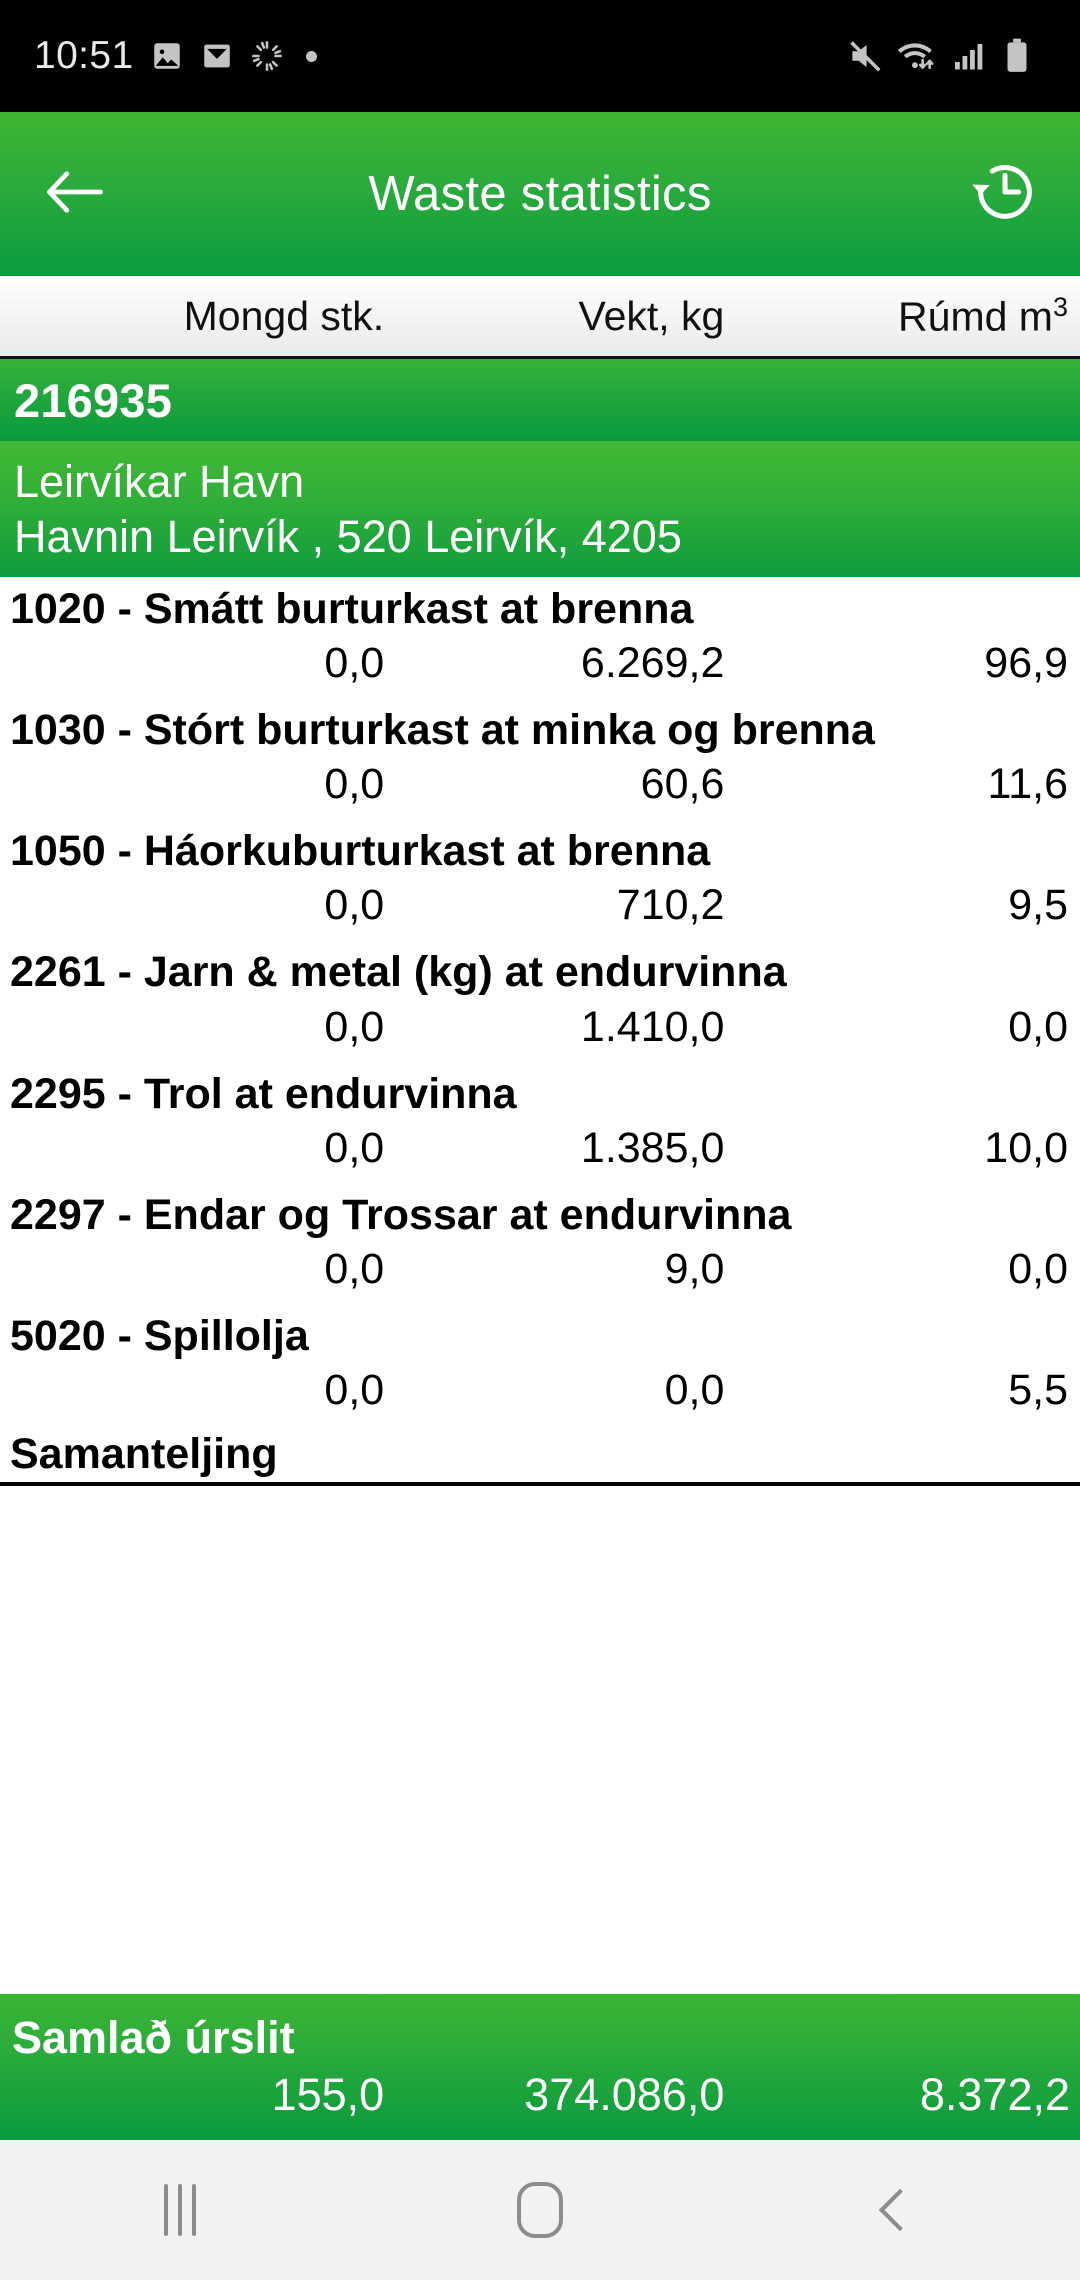 The image size is (1080, 2280). Describe the element at coordinates (1038, 905) in the screenshot. I see `row-value-volume: 9,5` at that location.